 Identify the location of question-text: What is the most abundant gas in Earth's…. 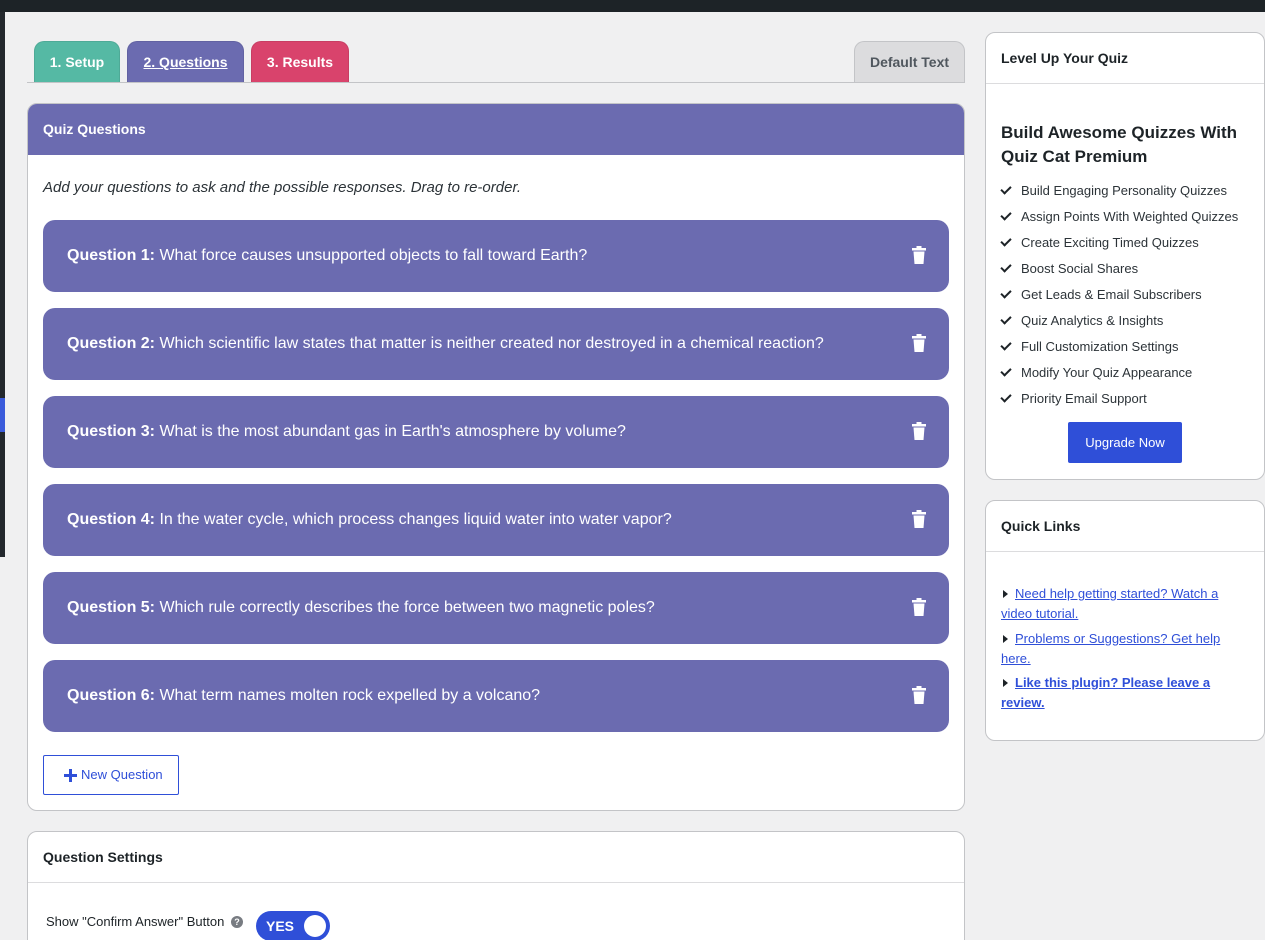
(392, 431).